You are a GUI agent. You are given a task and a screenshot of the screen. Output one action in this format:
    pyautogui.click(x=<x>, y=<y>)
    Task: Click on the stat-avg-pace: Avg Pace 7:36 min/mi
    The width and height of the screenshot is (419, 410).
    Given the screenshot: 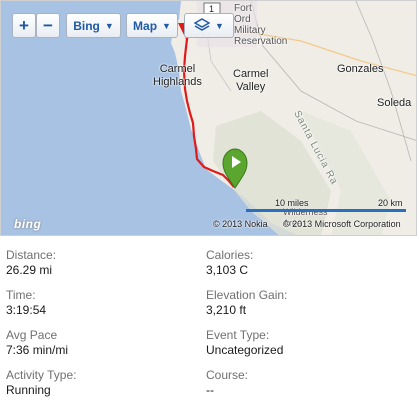 What is the action you would take?
    pyautogui.click(x=101, y=343)
    